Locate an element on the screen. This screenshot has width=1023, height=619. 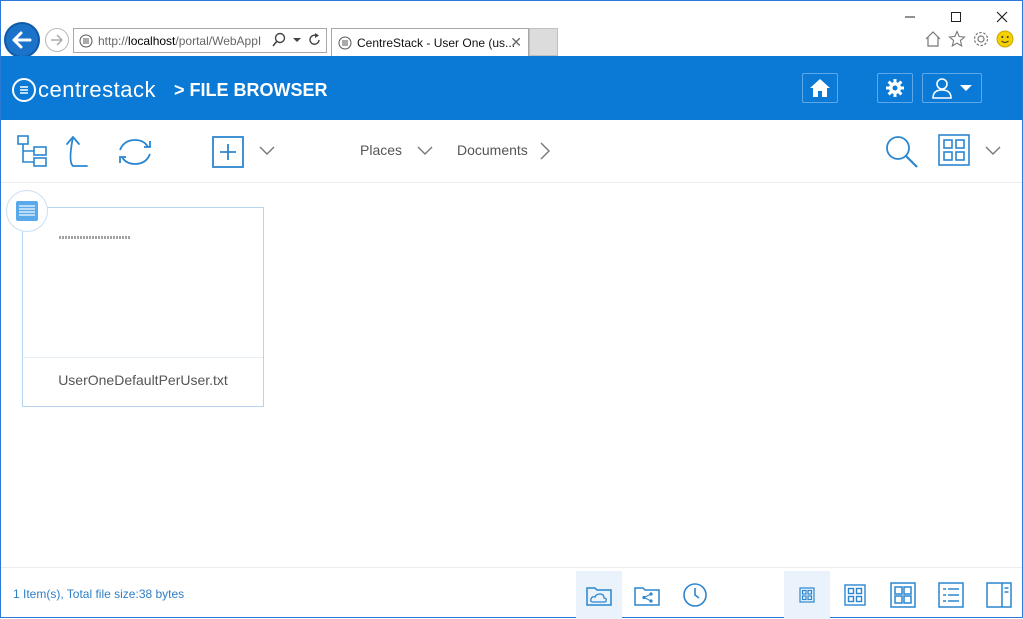
add-menu-chevron-icon is located at coordinates (267, 151).